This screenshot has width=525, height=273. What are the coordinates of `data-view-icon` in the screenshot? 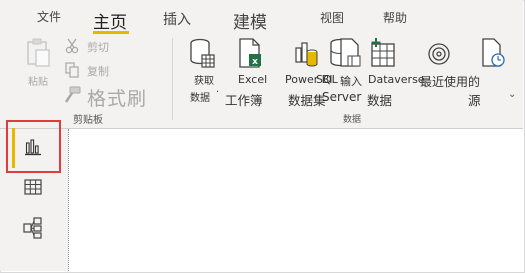 It's located at (33, 187).